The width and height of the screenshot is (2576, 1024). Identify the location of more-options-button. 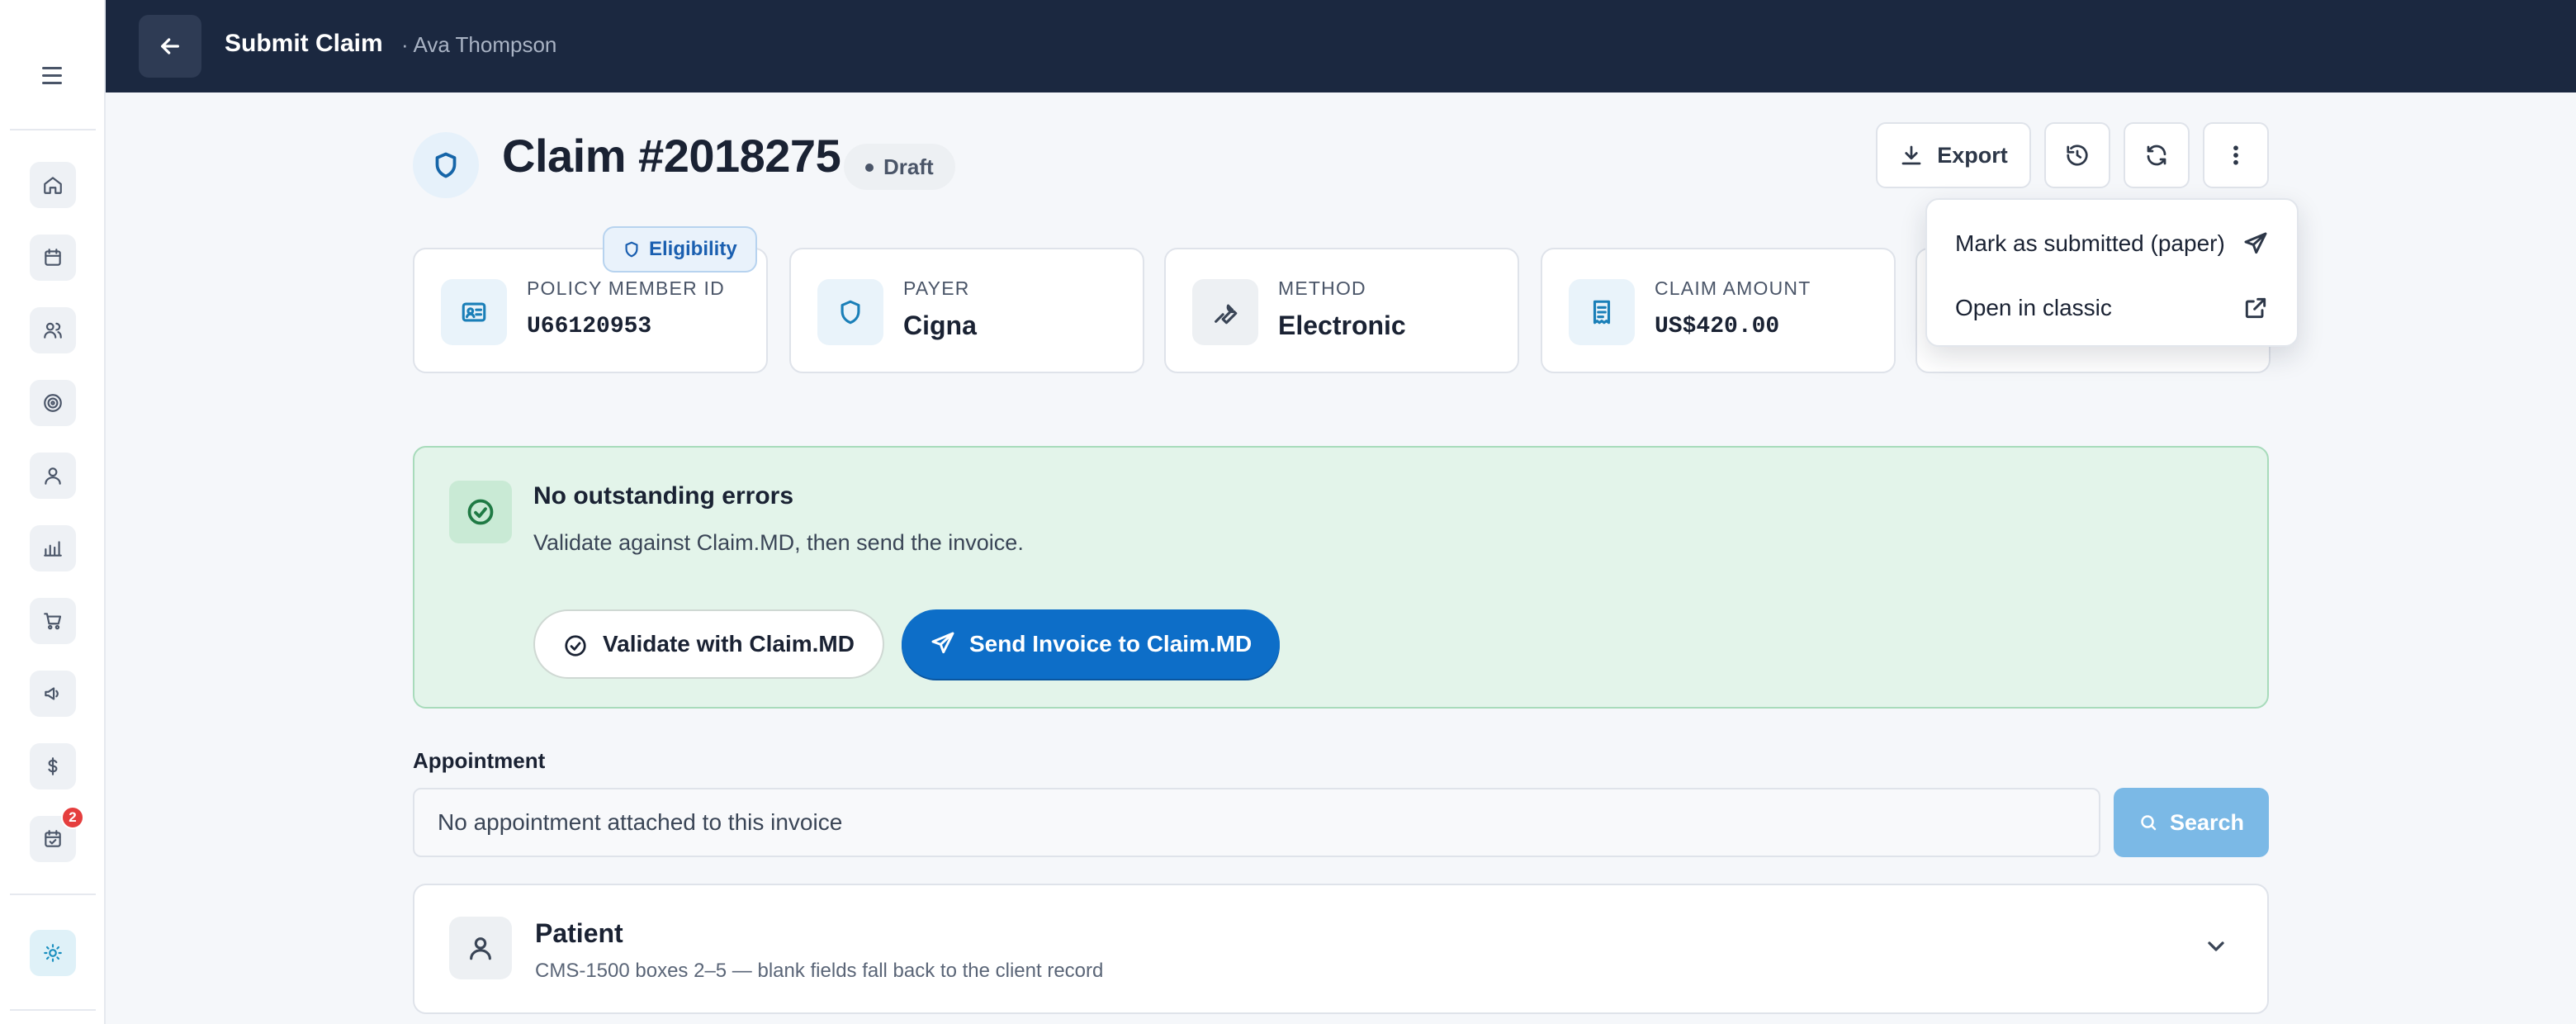
(2236, 155).